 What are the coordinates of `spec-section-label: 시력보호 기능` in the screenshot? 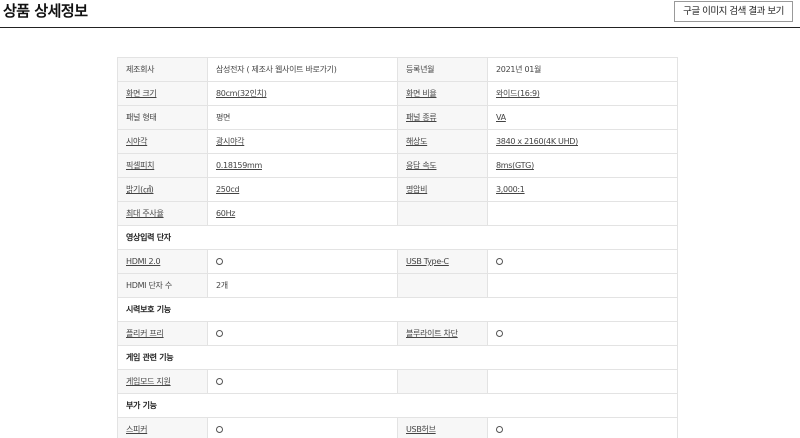 It's located at (397, 309).